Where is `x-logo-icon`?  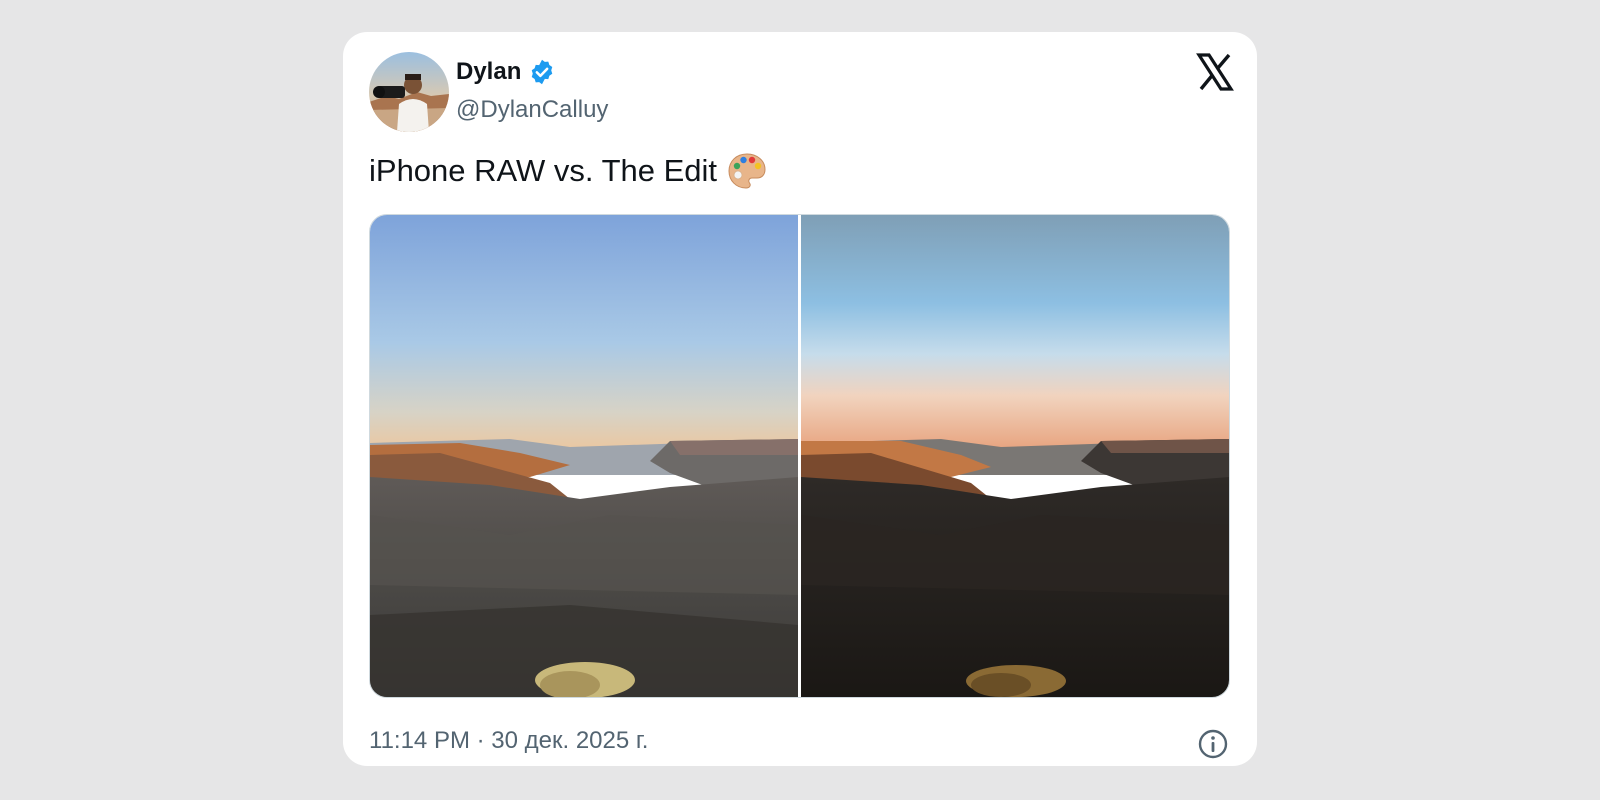 x-logo-icon is located at coordinates (1215, 72).